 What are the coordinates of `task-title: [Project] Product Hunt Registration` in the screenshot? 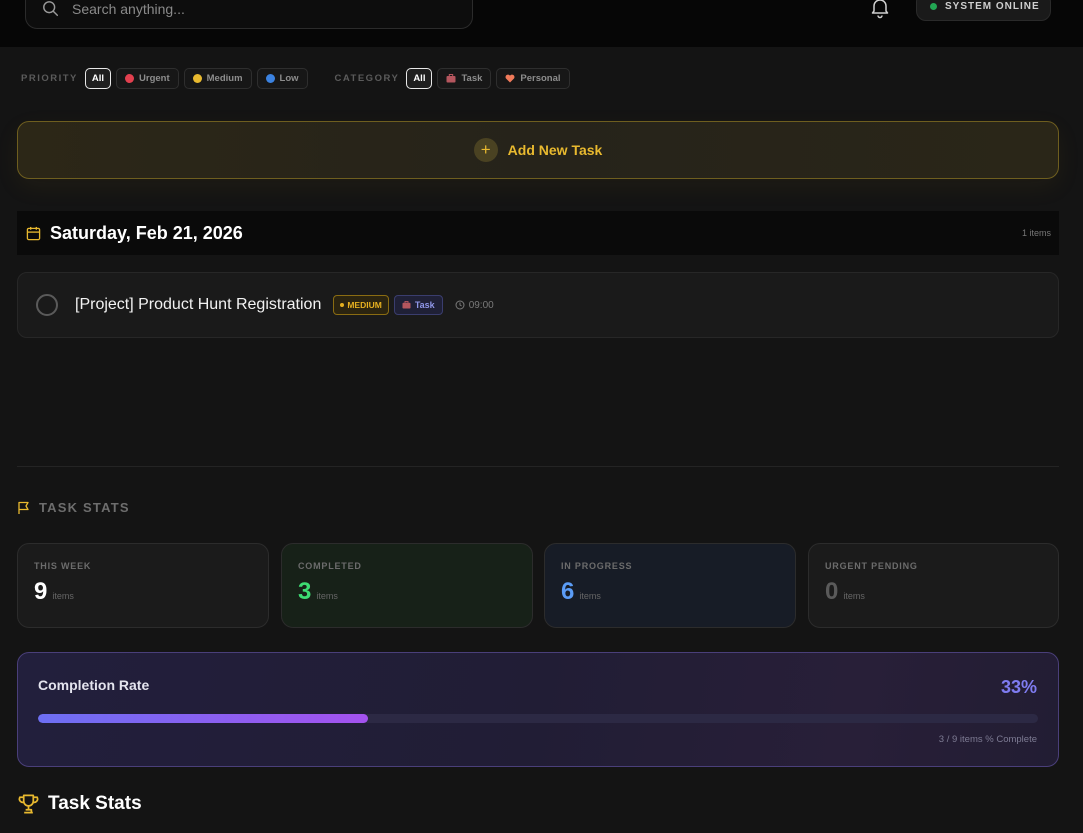 It's located at (198, 304).